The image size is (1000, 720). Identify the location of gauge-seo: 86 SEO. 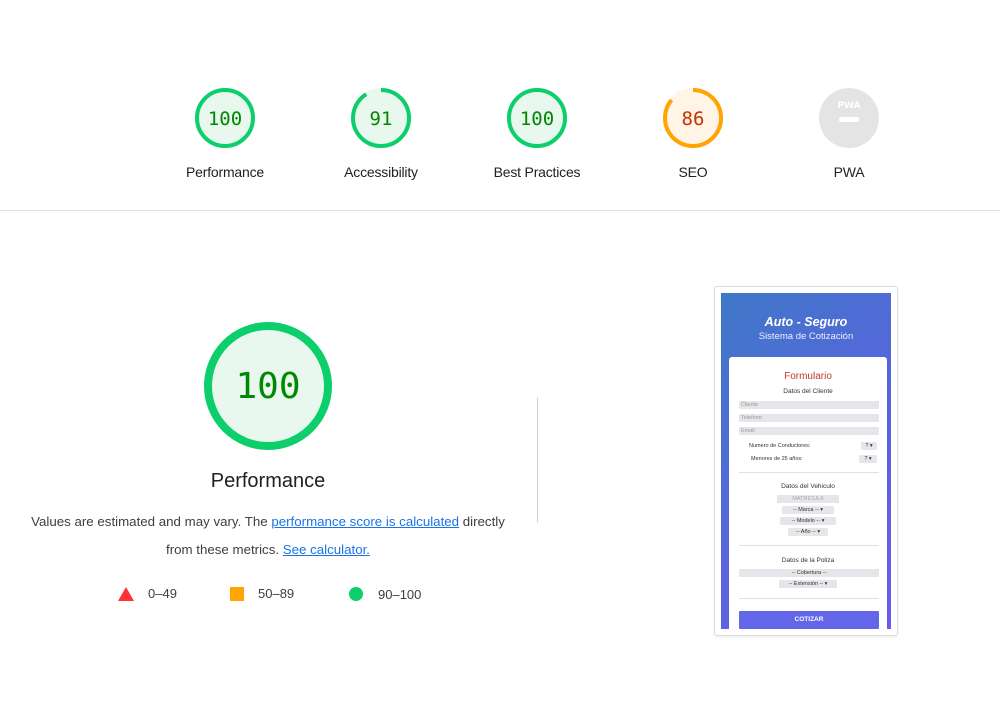
(693, 133).